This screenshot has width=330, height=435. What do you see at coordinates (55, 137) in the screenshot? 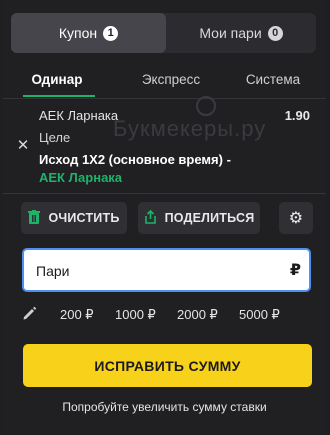
I see `bet-event-name: Целе` at bounding box center [55, 137].